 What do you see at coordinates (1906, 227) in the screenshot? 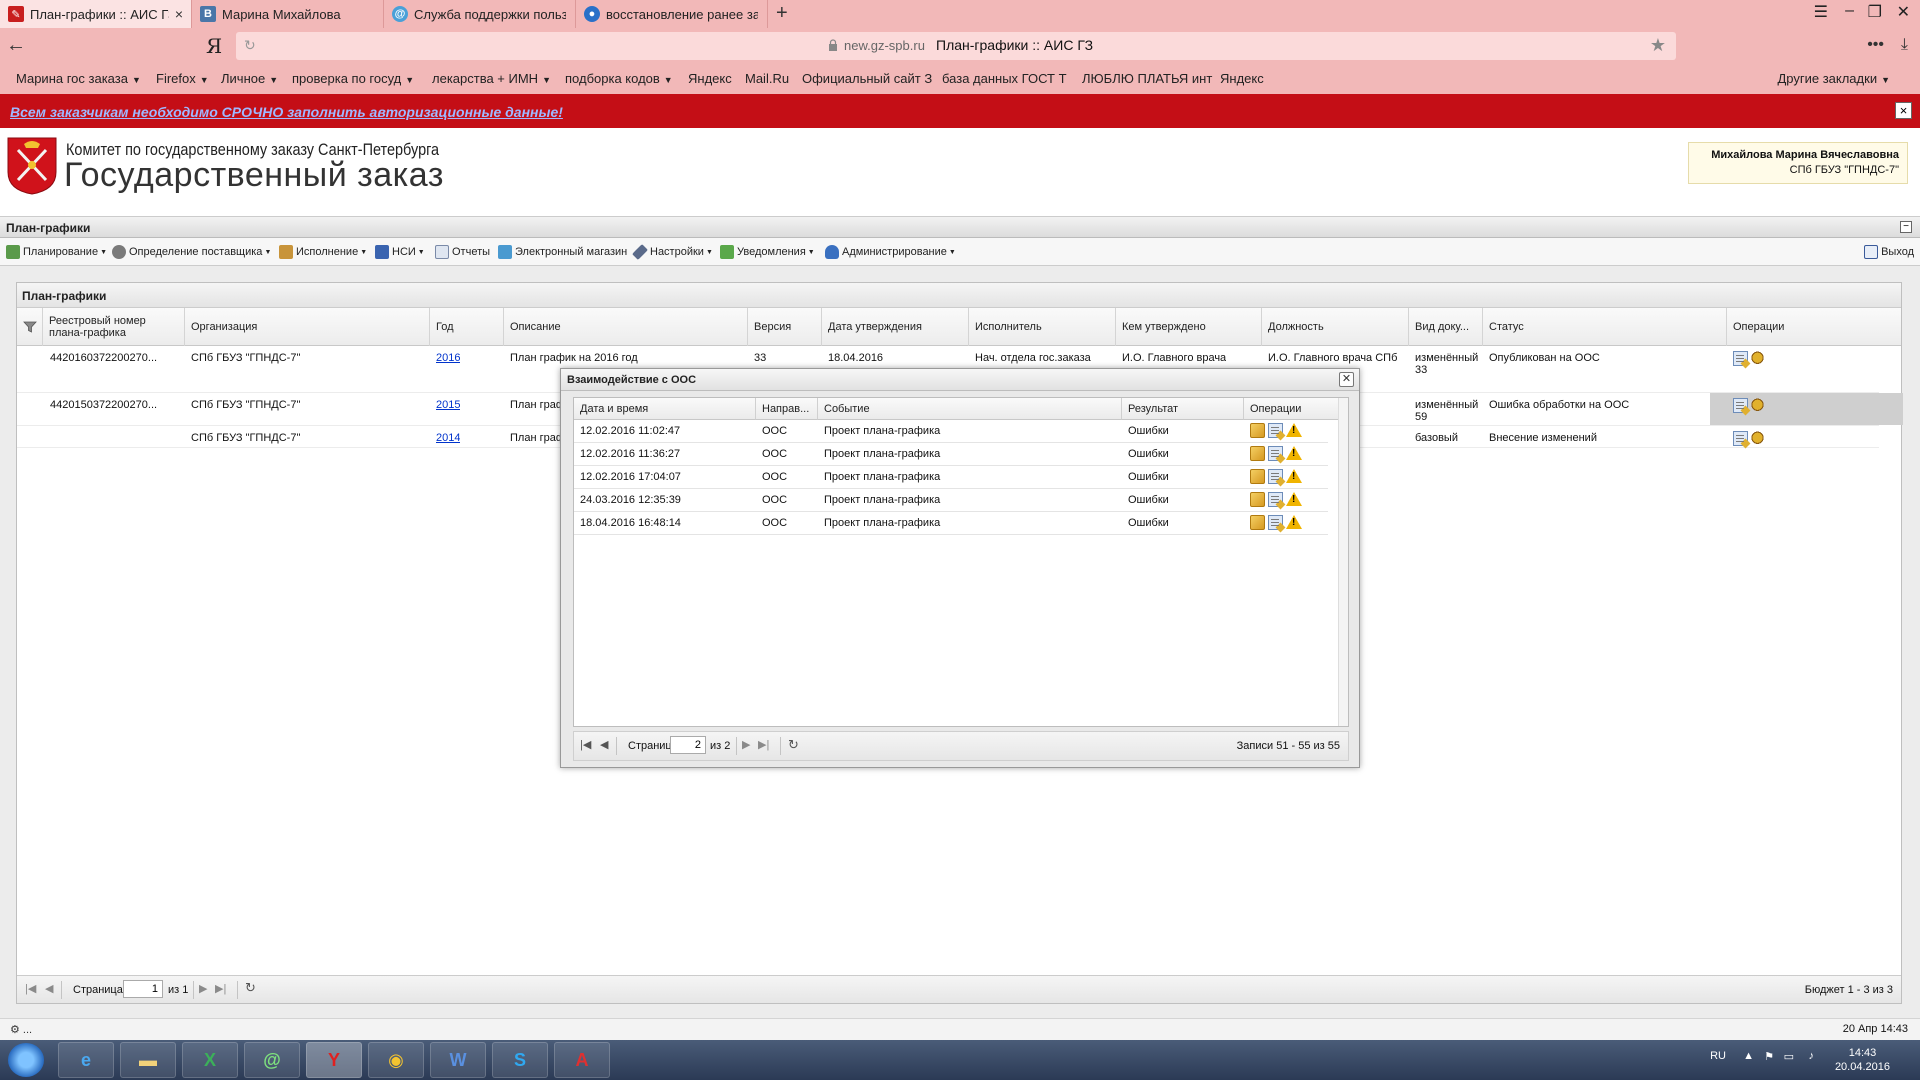
I see `collapse-icon: −` at bounding box center [1906, 227].